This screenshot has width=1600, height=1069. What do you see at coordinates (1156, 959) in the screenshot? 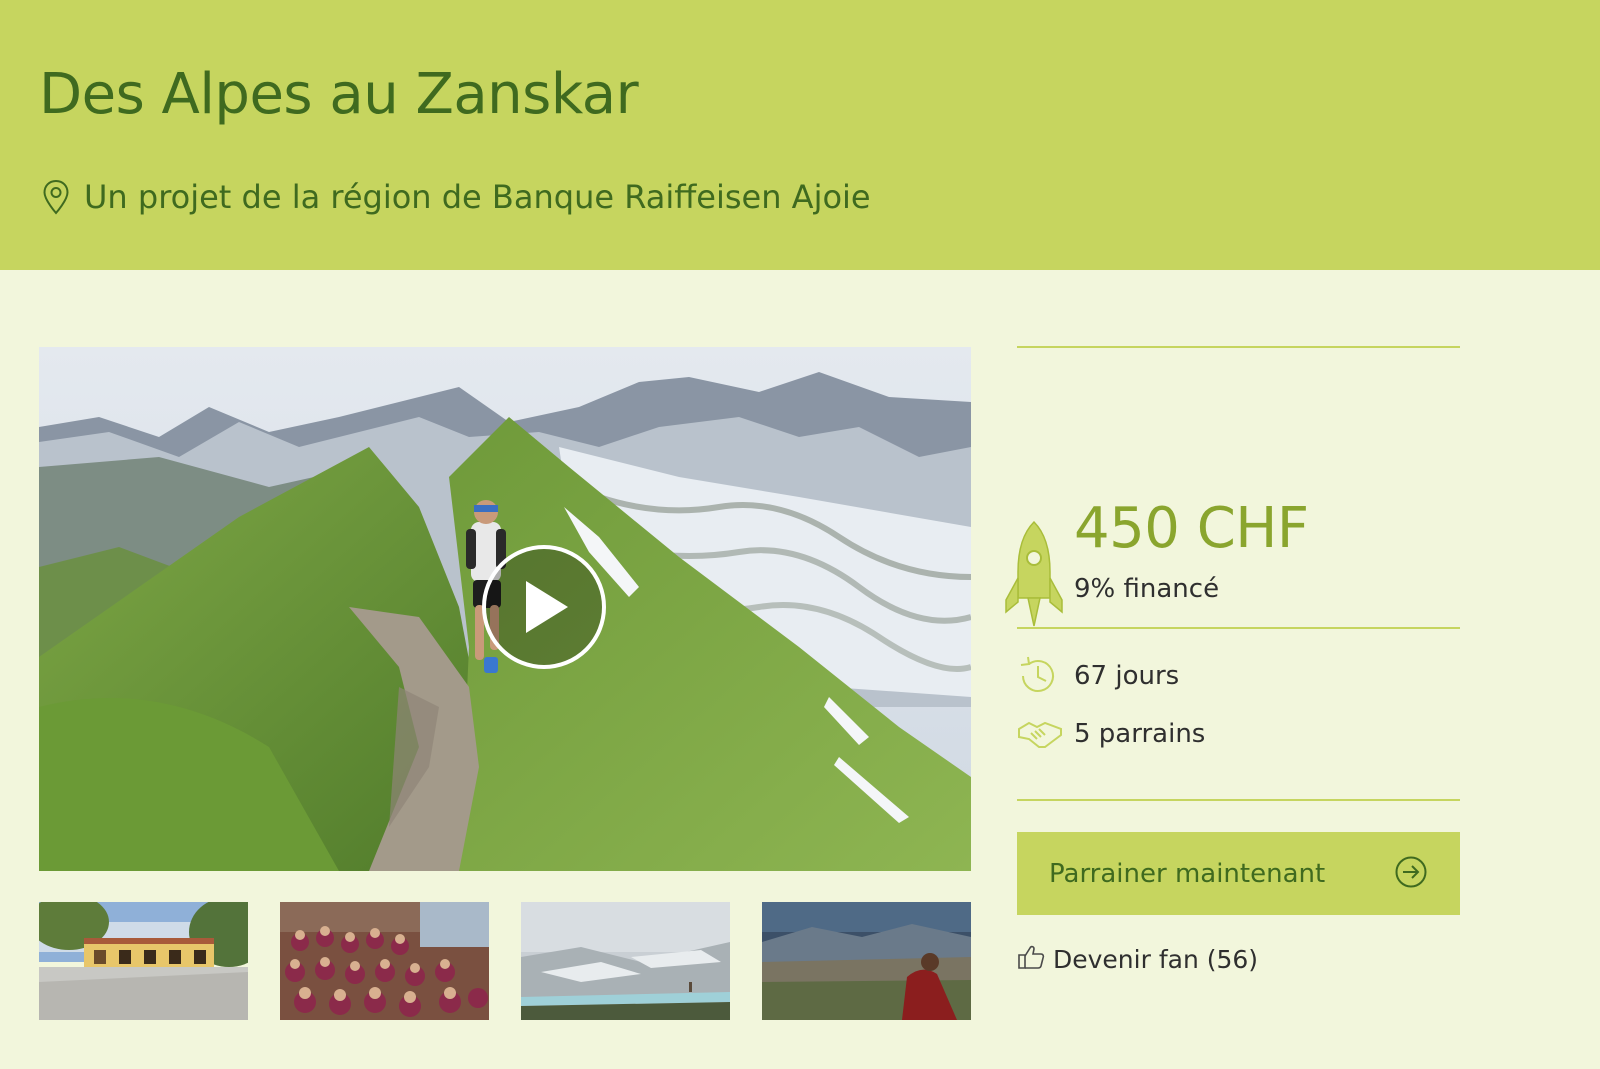
I see `become-fan-label: Devenir fan (56)` at bounding box center [1156, 959].